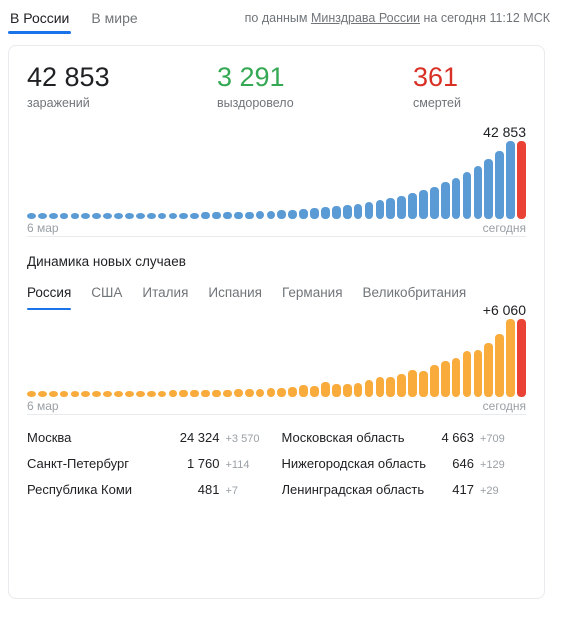 This screenshot has height=629, width=564. What do you see at coordinates (114, 21) in the screenshot?
I see `tab-v-mire: В мире` at bounding box center [114, 21].